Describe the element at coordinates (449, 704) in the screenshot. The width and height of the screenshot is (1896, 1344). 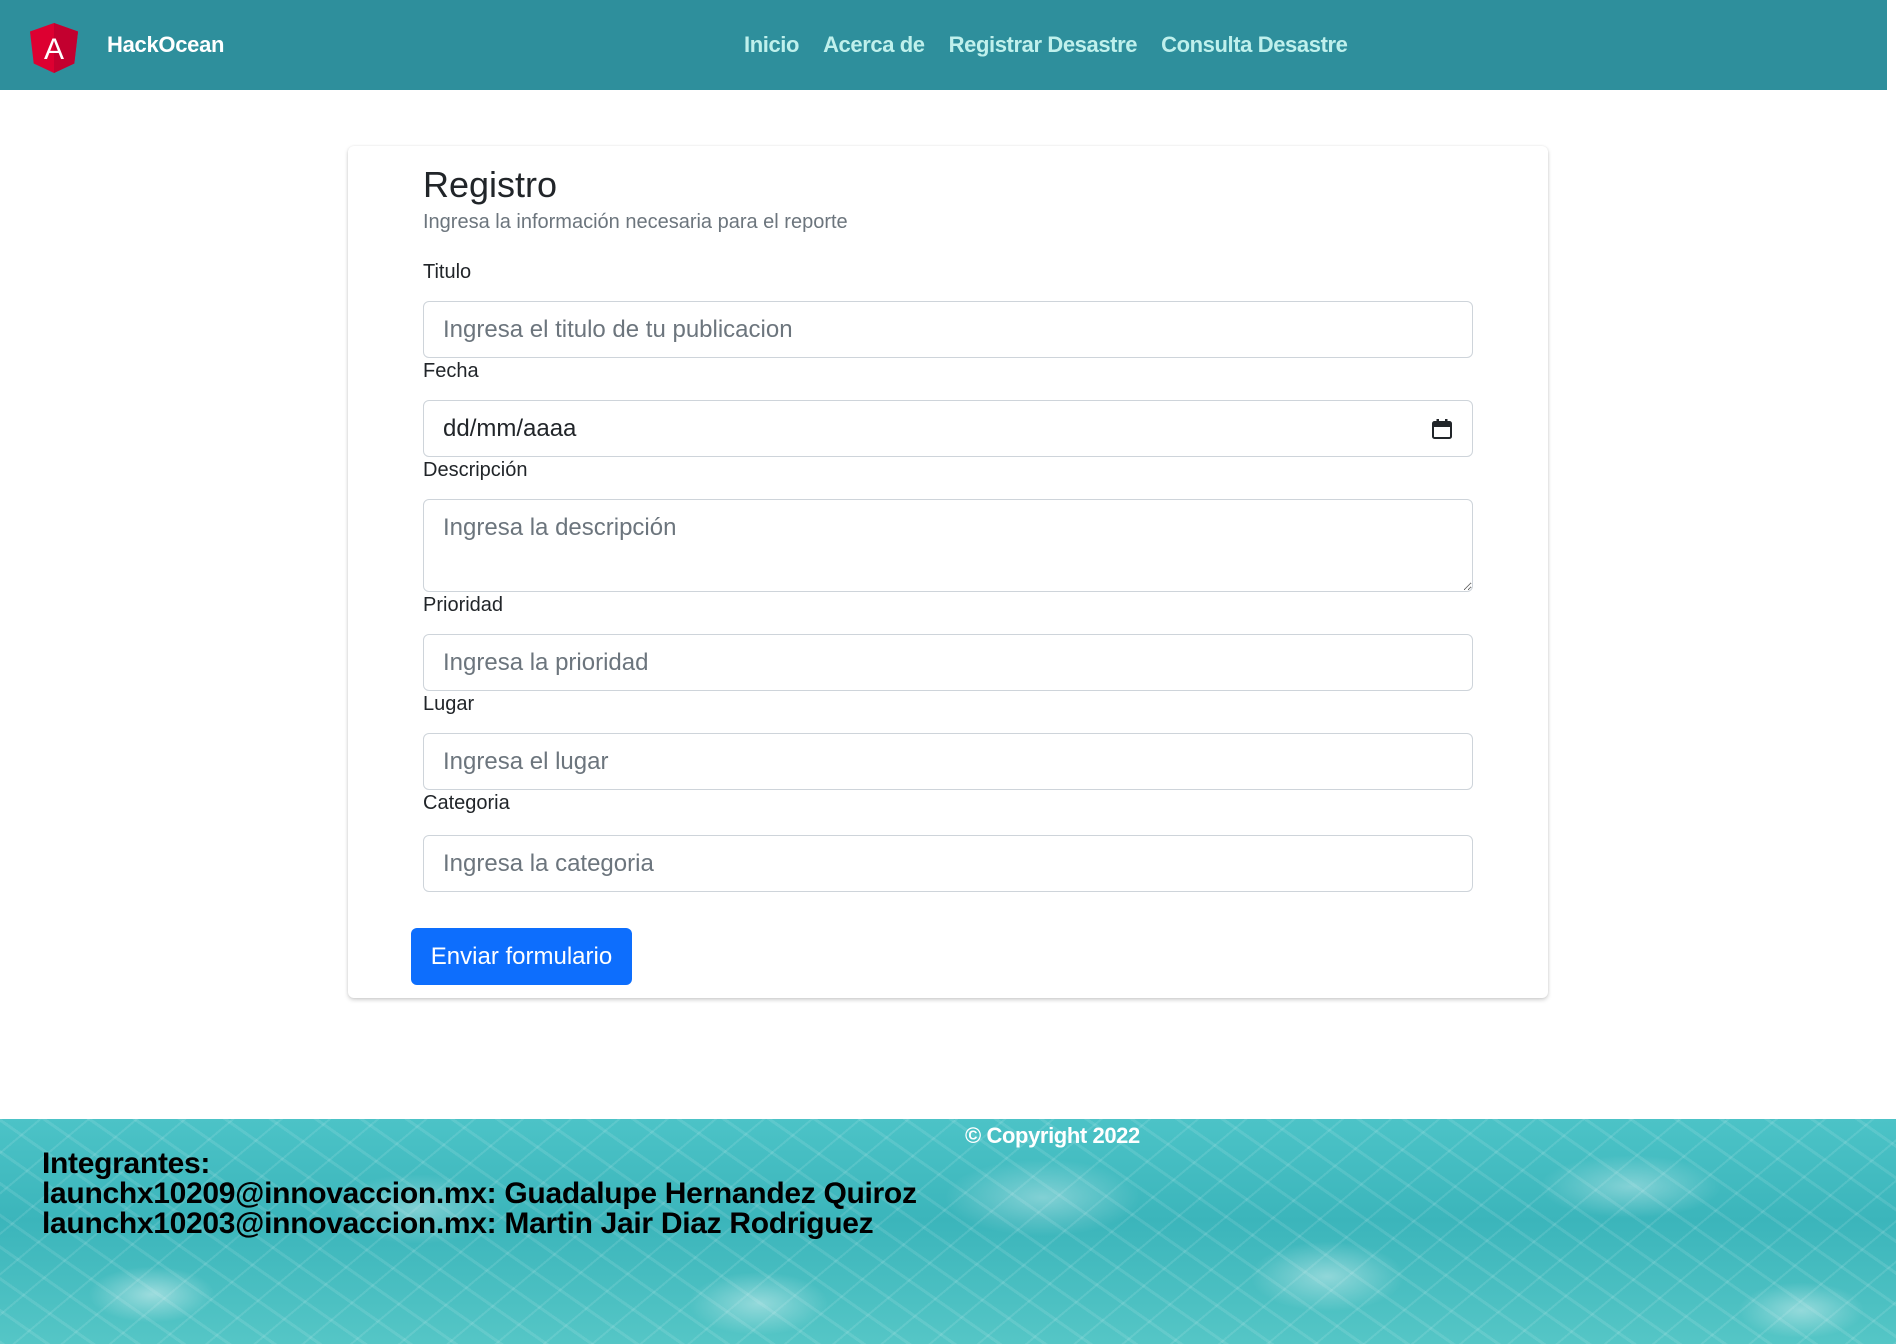
I see `lugar-label: Lugar` at that location.